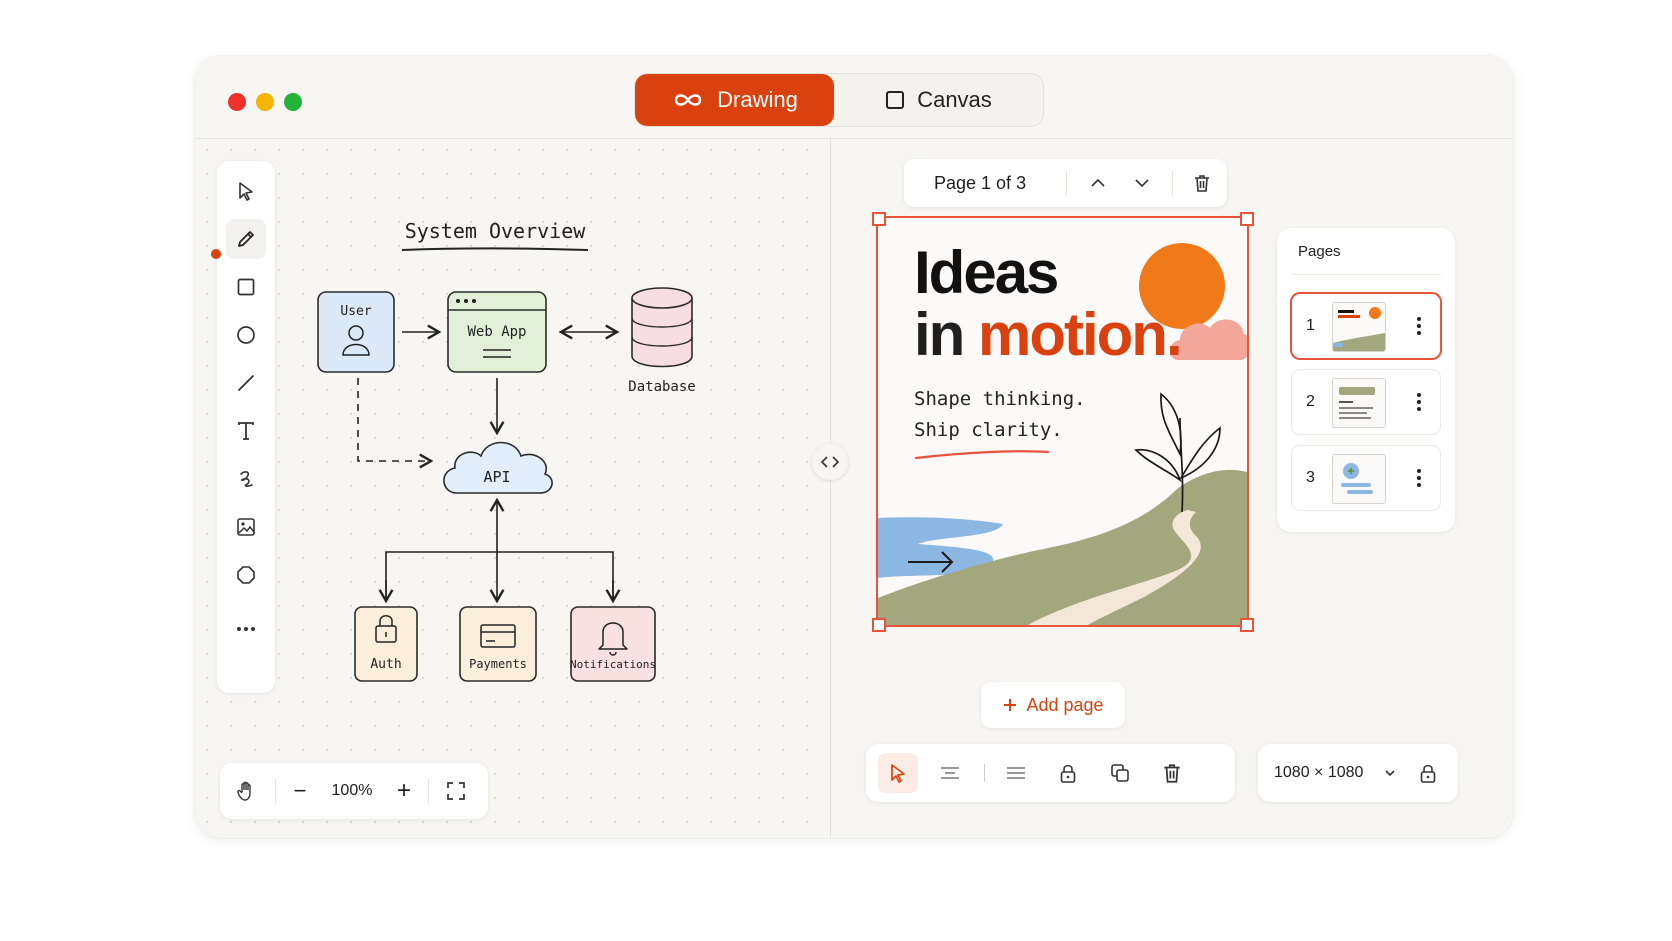 The image size is (1672, 941). I want to click on artboard-title-prefix: in, so click(946, 334).